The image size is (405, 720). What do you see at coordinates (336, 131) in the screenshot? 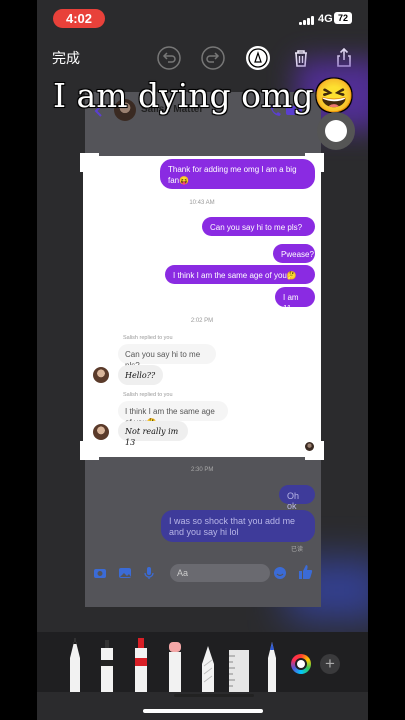
I see `record-button` at bounding box center [336, 131].